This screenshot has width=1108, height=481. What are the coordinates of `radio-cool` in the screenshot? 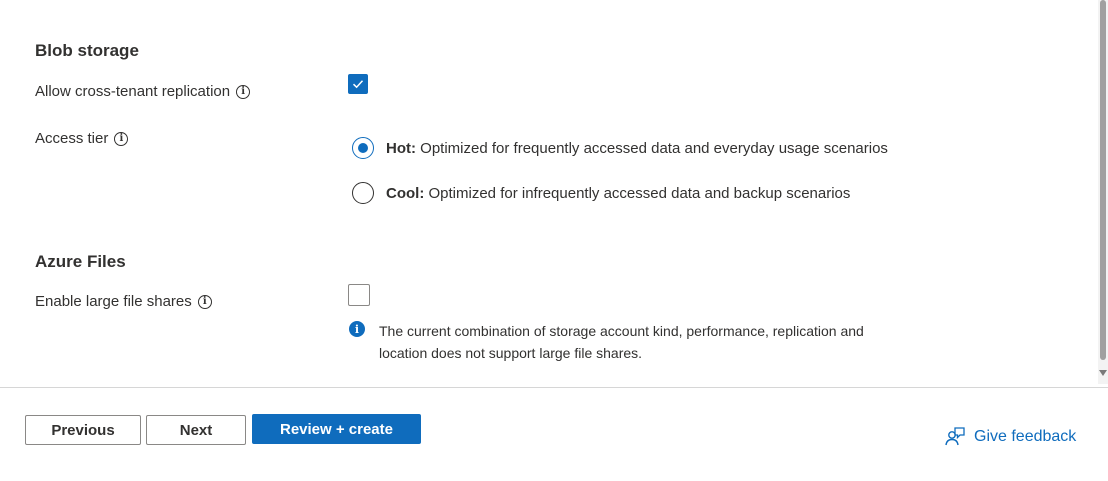 It's located at (363, 193).